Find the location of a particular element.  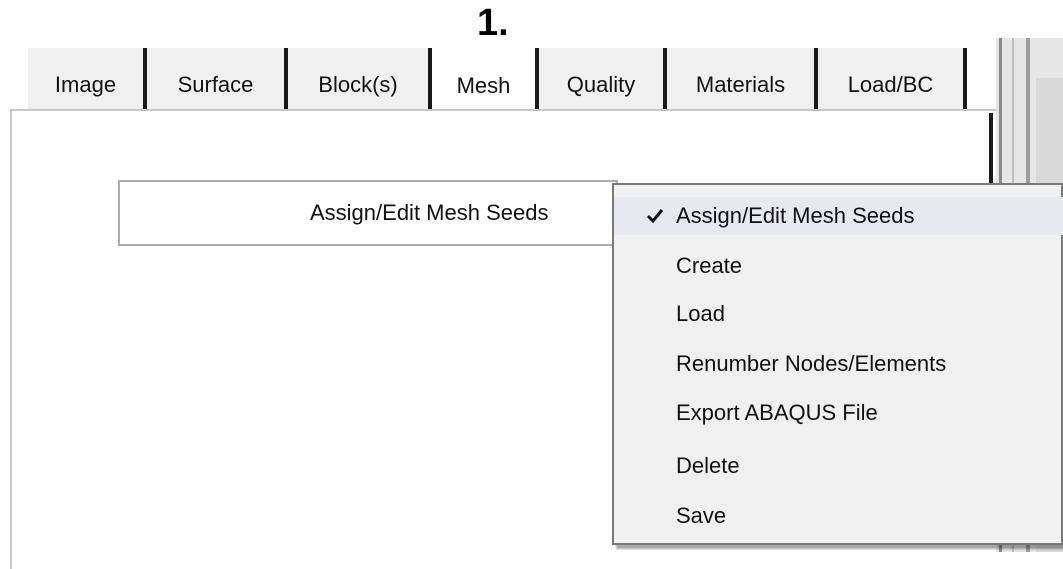

tab-image: Image is located at coordinates (87, 79).